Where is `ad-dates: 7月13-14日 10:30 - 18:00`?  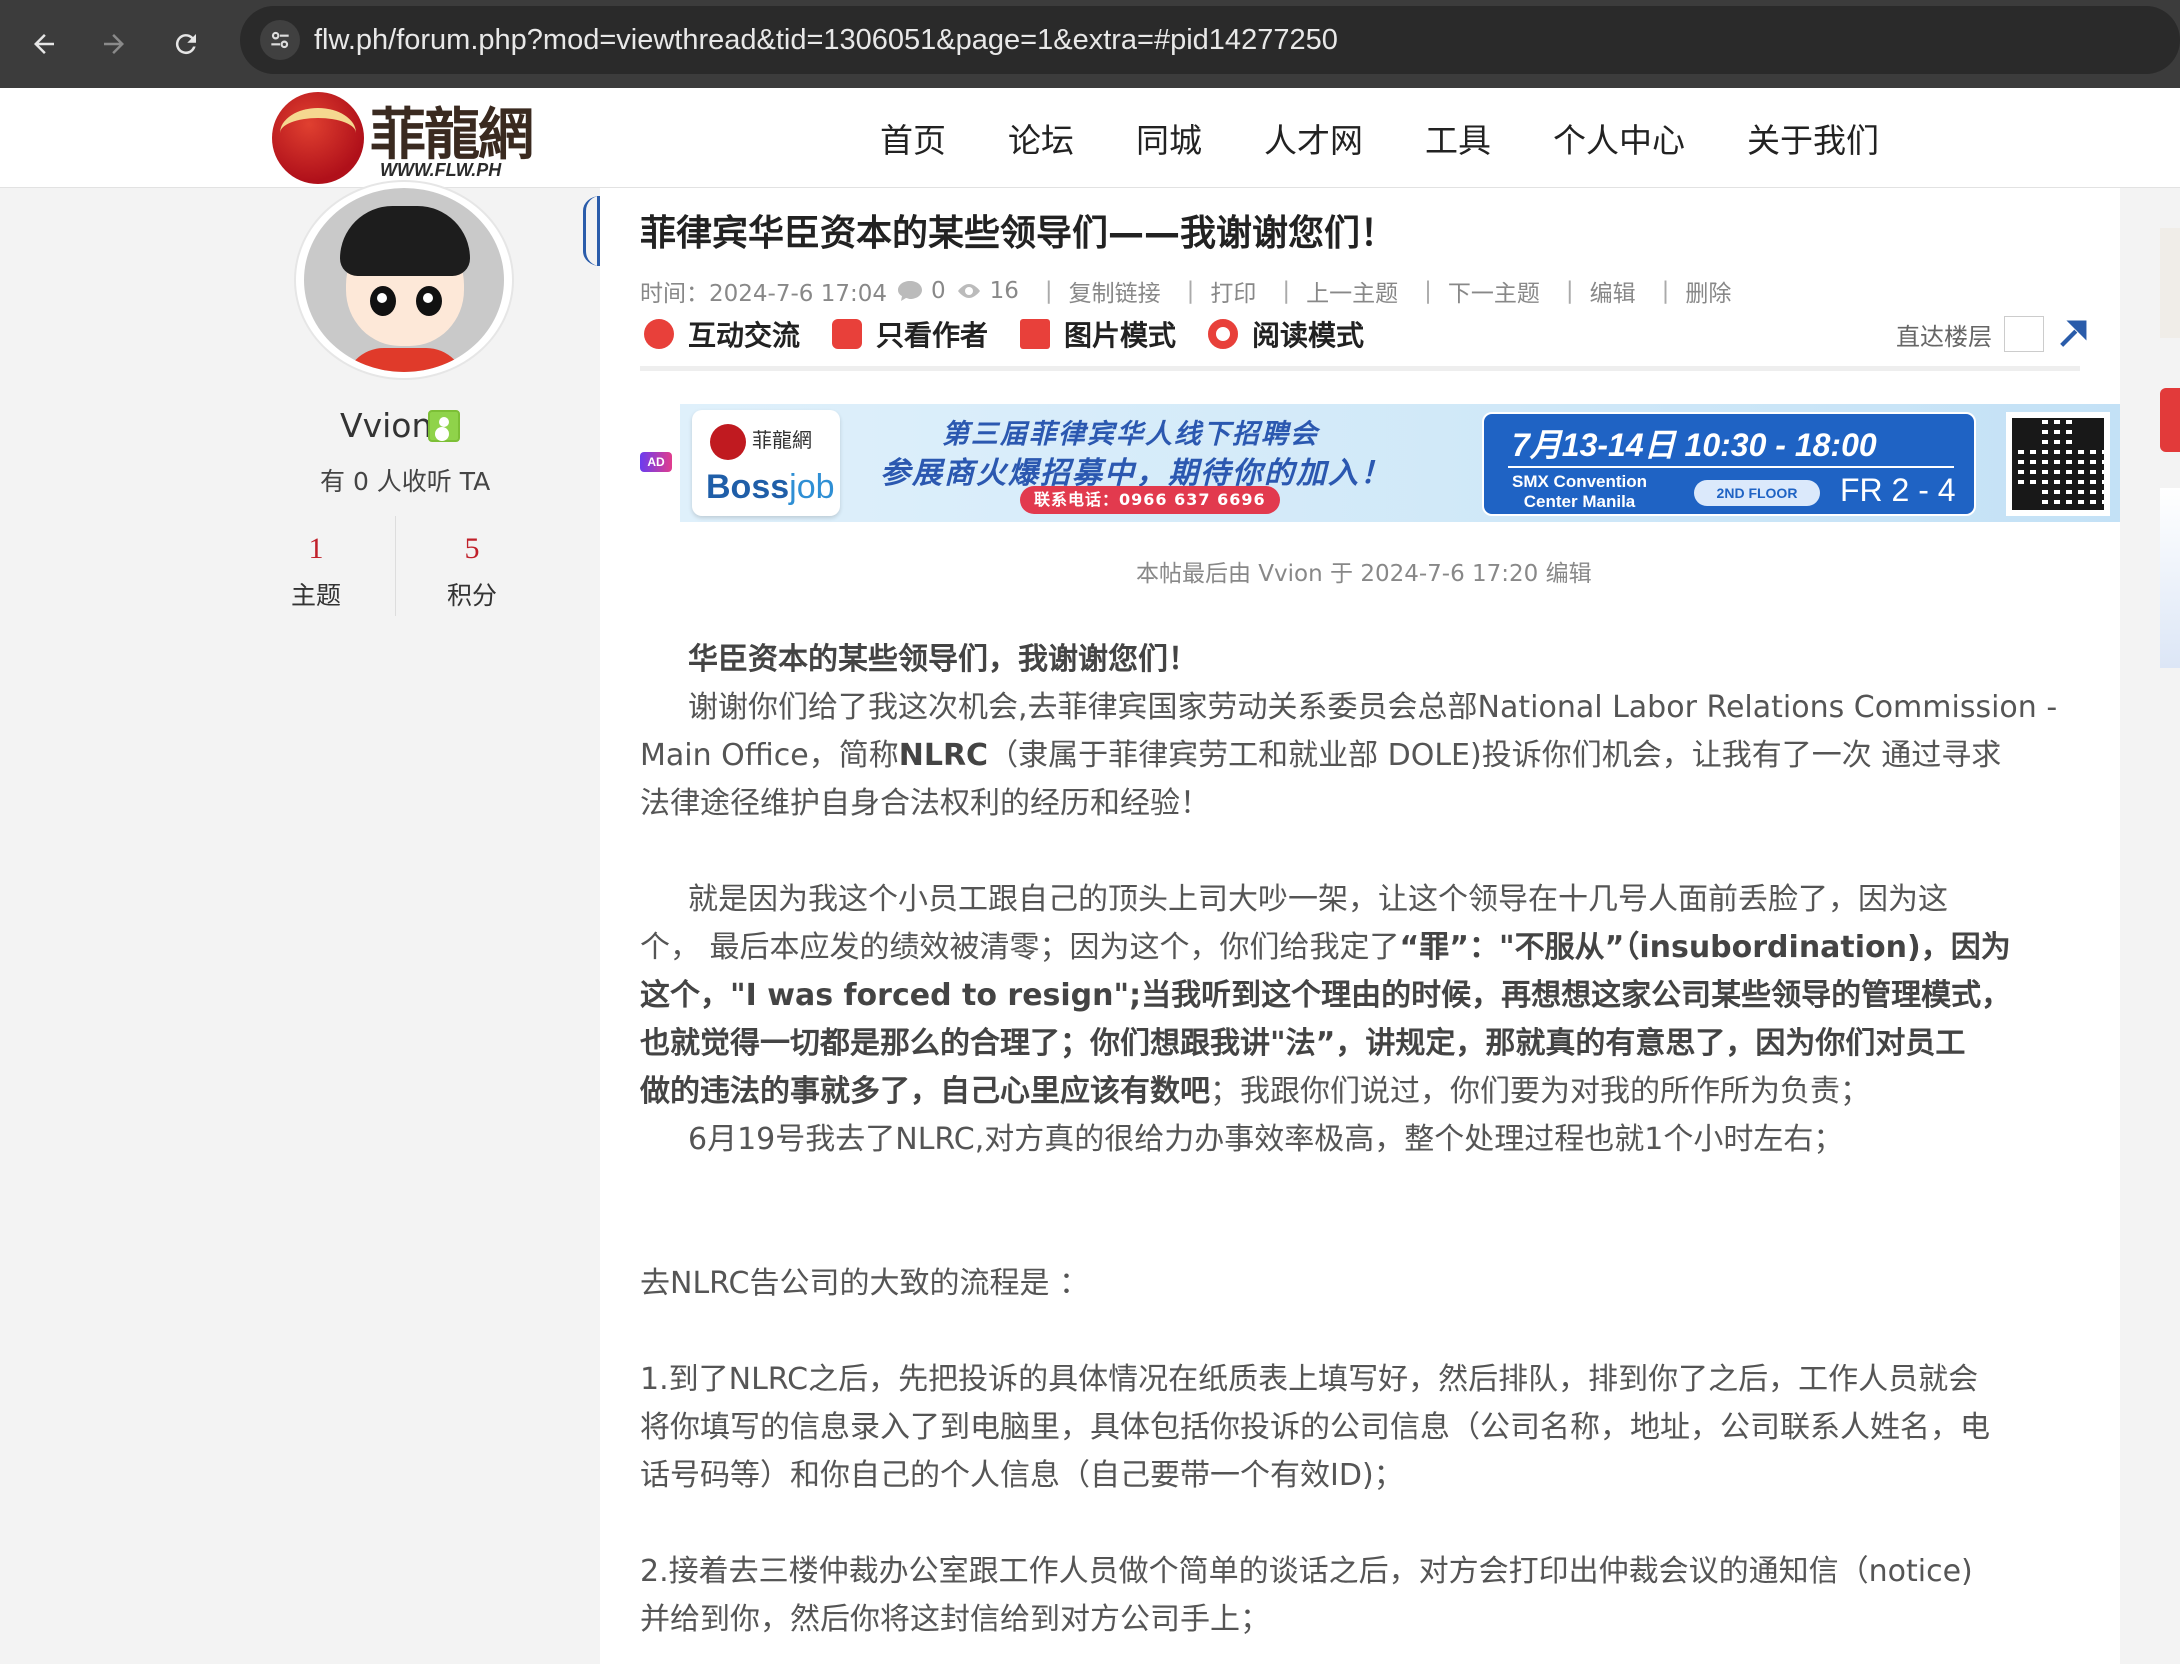 ad-dates: 7月13-14日 10:30 - 18:00 is located at coordinates (1694, 445).